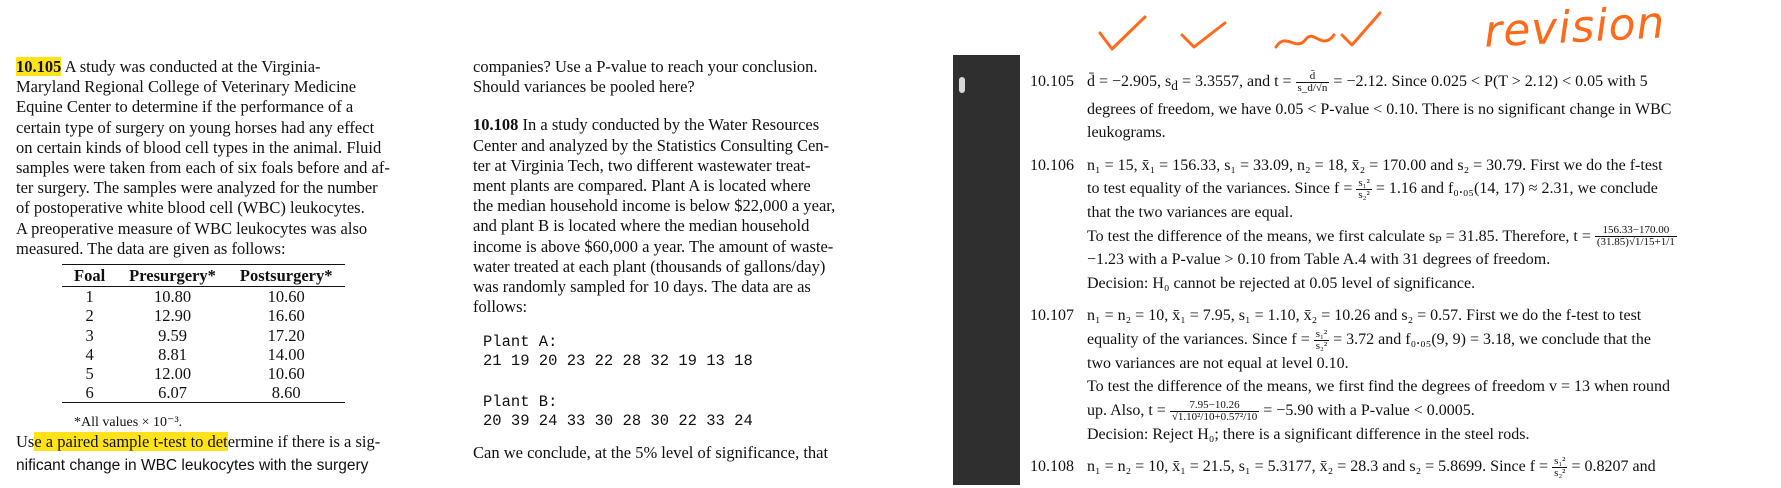  I want to click on cell: 17.20, so click(286, 335).